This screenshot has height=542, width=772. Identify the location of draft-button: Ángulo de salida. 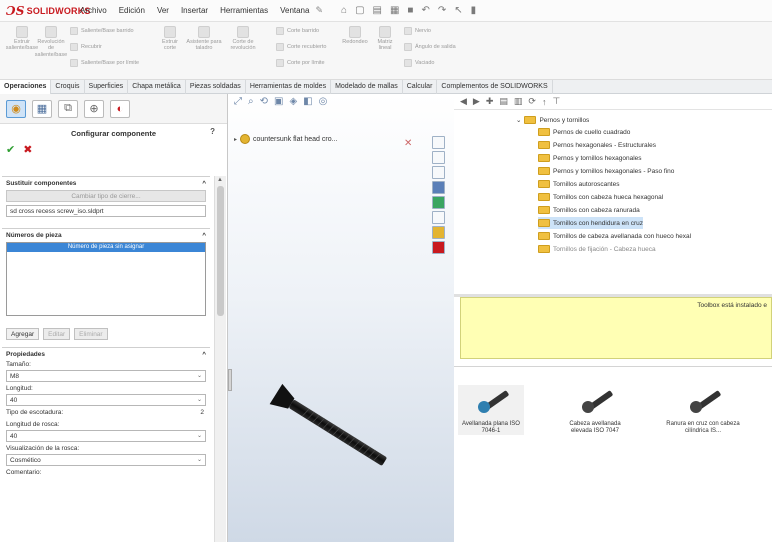
(430, 47).